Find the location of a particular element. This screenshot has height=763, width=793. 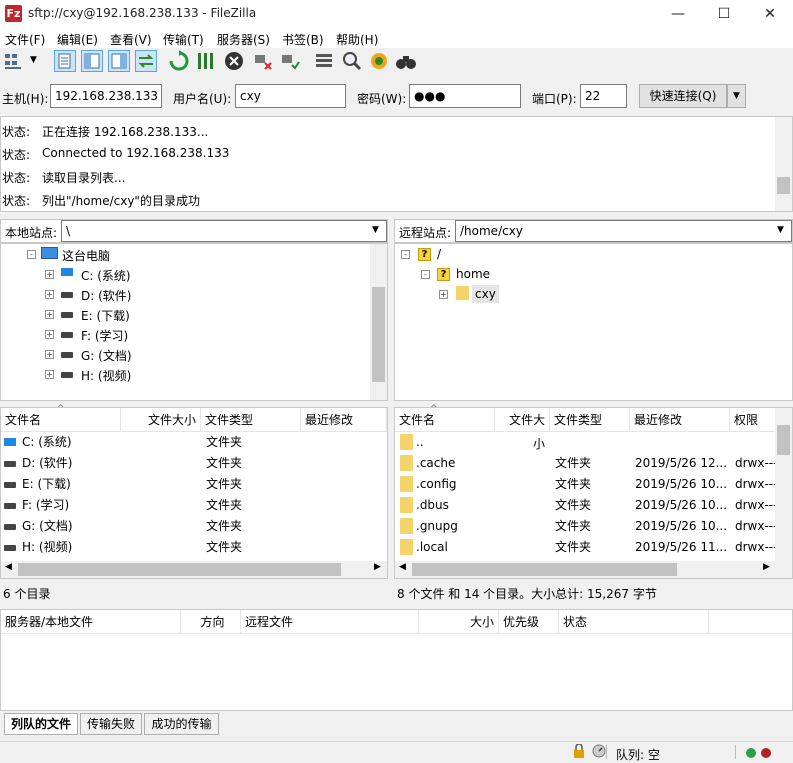

disconnect-icon is located at coordinates (263, 61).